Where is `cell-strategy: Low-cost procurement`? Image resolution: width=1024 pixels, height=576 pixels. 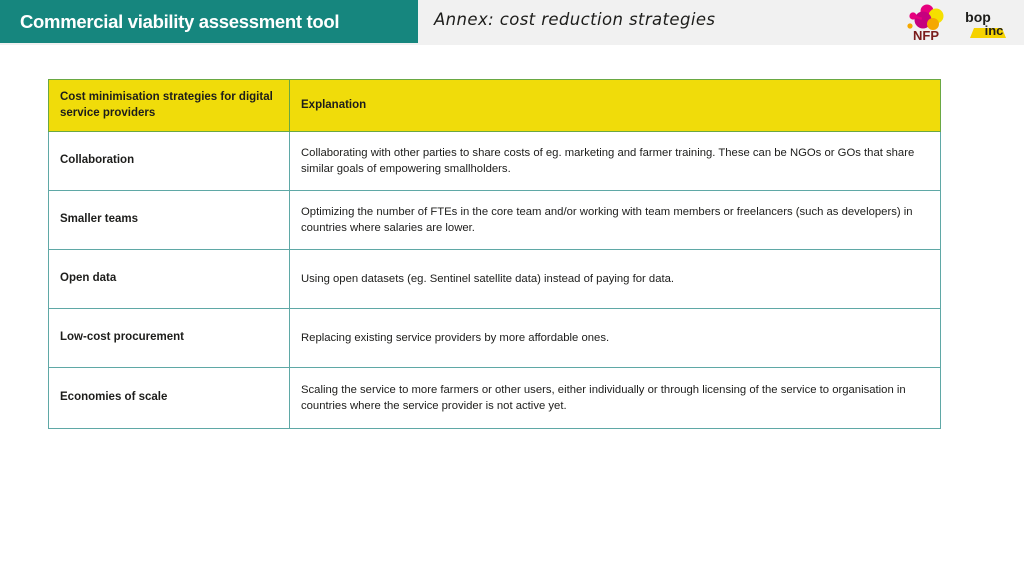
cell-strategy: Low-cost procurement is located at coordinates (169, 338).